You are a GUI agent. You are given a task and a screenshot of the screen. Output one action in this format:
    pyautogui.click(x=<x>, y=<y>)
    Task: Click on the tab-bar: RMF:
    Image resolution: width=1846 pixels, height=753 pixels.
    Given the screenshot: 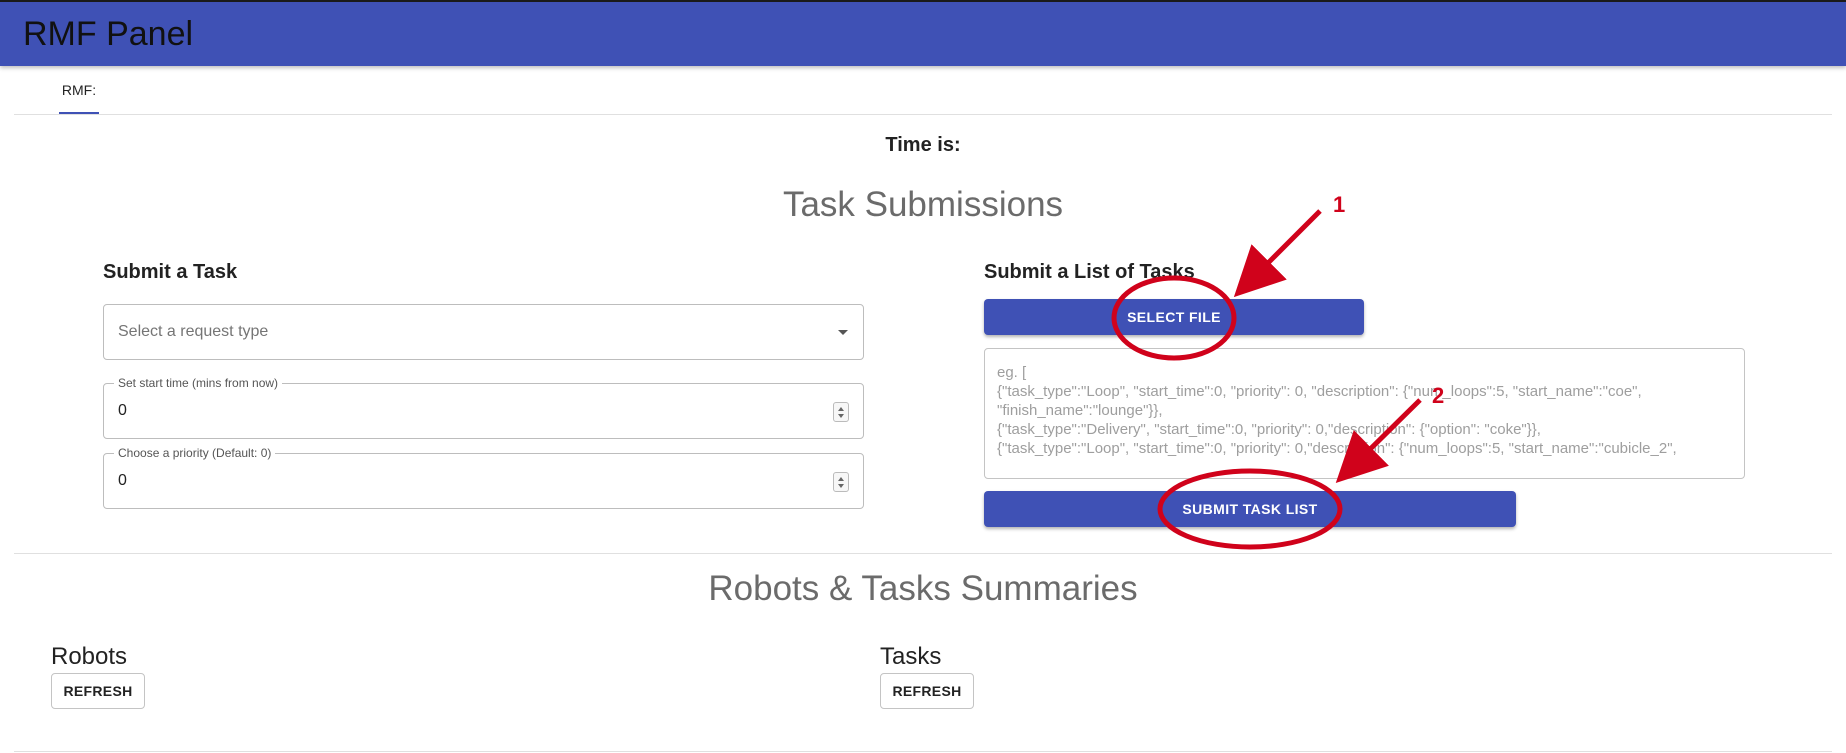 What is the action you would take?
    pyautogui.click(x=923, y=91)
    